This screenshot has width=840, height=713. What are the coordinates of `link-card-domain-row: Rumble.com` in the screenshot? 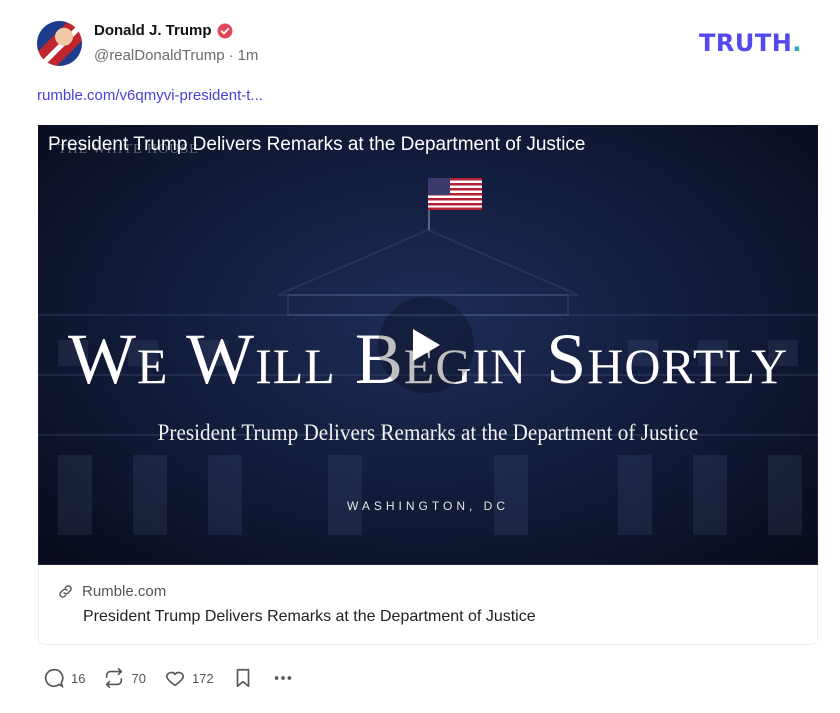 It's located at (111, 591).